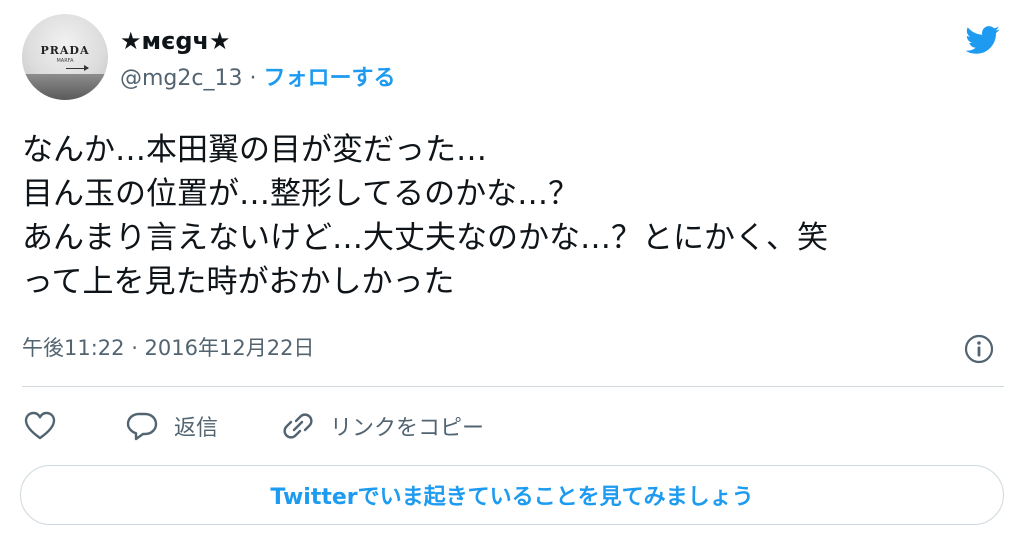  What do you see at coordinates (65, 50) in the screenshot?
I see `avatar-brand-text: PRADA` at bounding box center [65, 50].